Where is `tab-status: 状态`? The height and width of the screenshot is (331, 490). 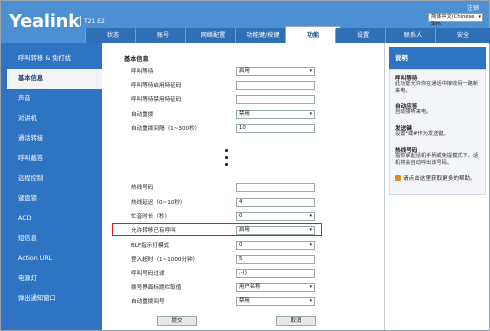 tab-status: 状态 is located at coordinates (113, 36).